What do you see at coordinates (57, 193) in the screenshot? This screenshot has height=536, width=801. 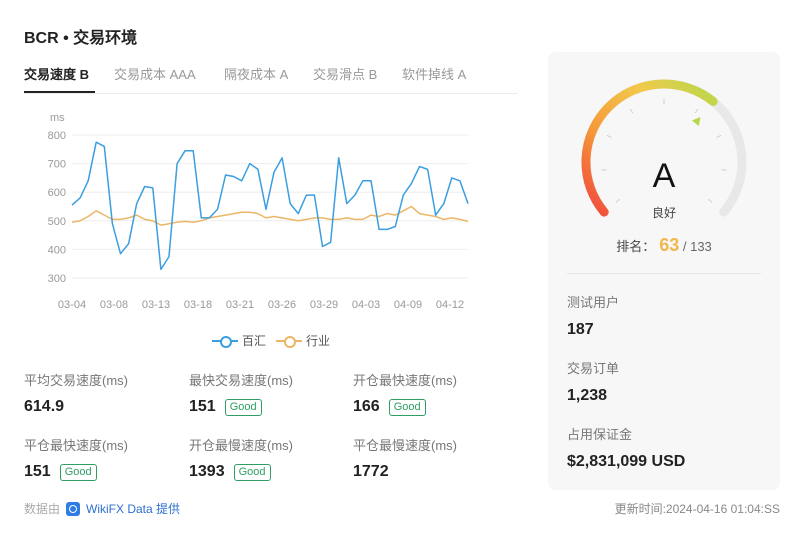 I see `y-tick-label: 600` at bounding box center [57, 193].